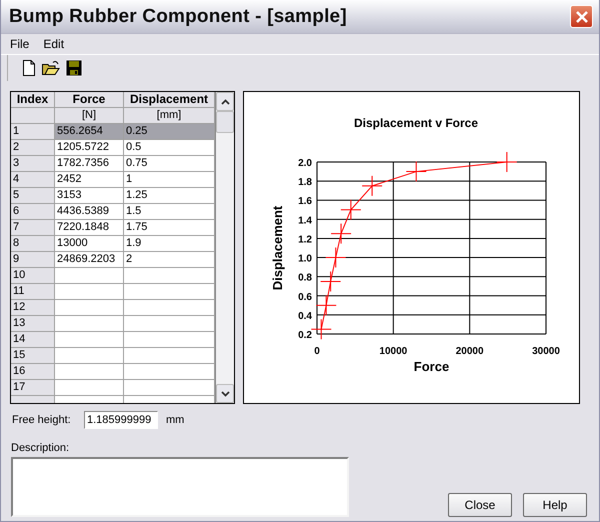  What do you see at coordinates (317, 351) in the screenshot?
I see `x-tick-label: 0` at bounding box center [317, 351].